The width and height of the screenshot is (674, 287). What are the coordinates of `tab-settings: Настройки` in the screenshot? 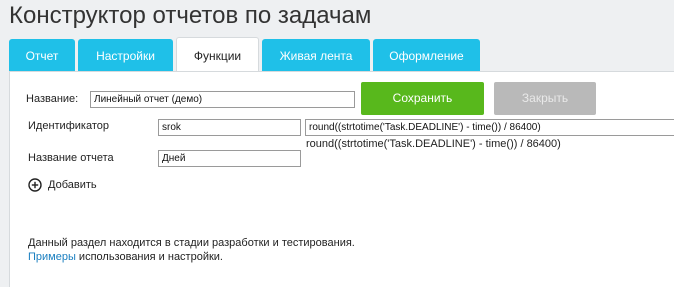 It's located at (125, 55).